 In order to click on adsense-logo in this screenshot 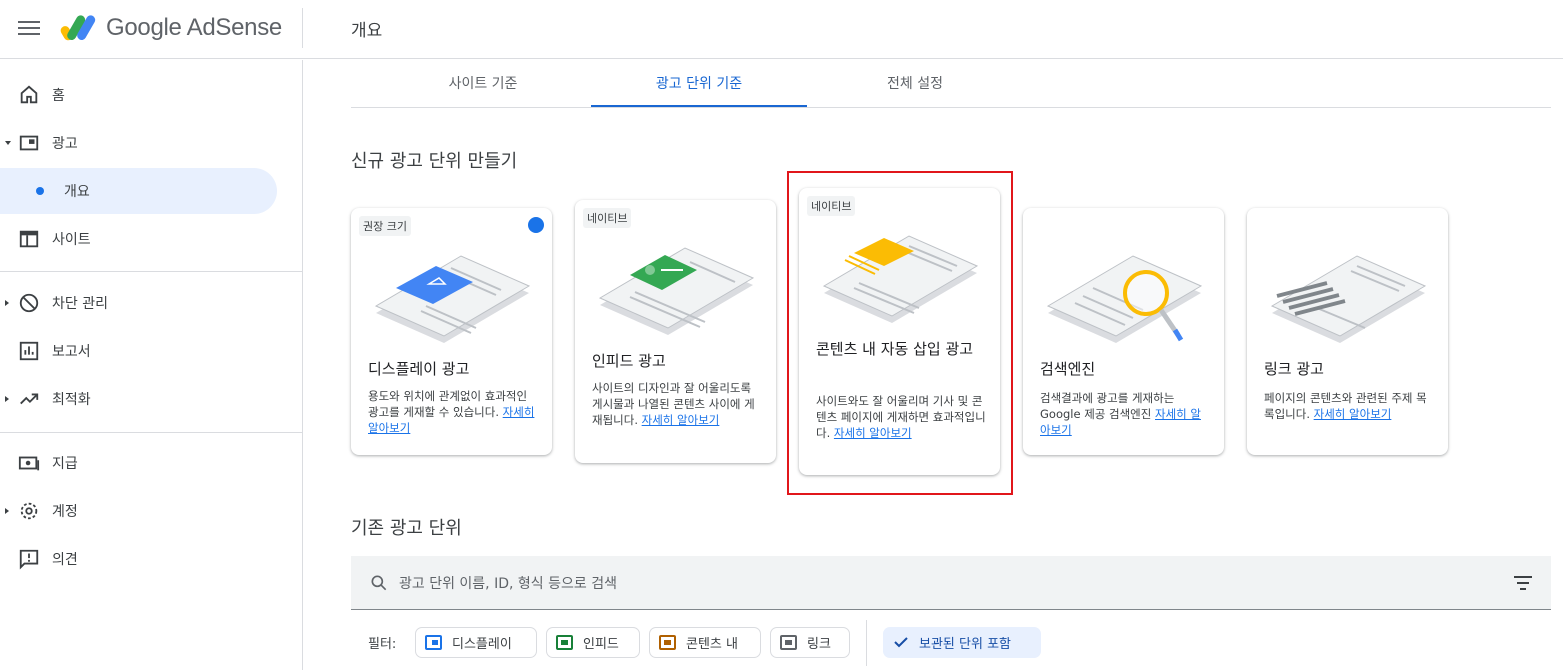, I will do `click(78, 28)`.